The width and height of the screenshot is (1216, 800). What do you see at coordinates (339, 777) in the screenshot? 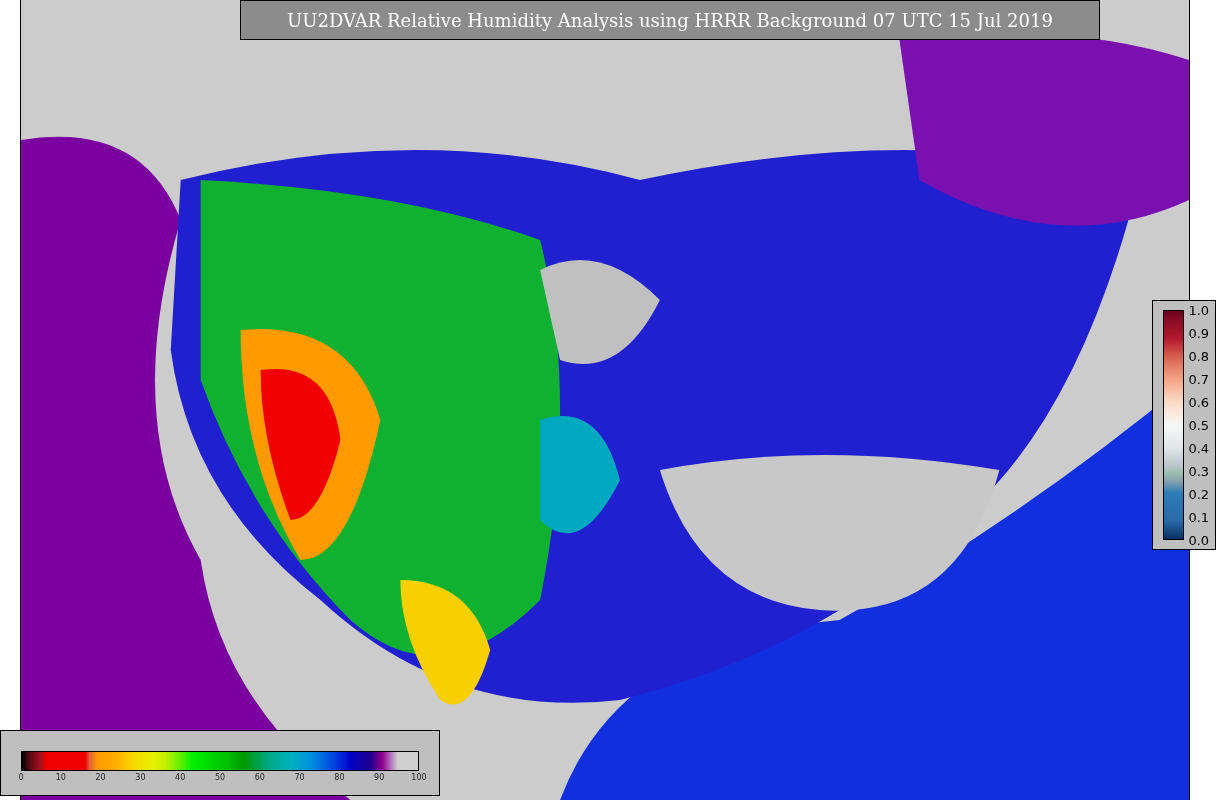
I see `colorbar-tick-label: 80` at bounding box center [339, 777].